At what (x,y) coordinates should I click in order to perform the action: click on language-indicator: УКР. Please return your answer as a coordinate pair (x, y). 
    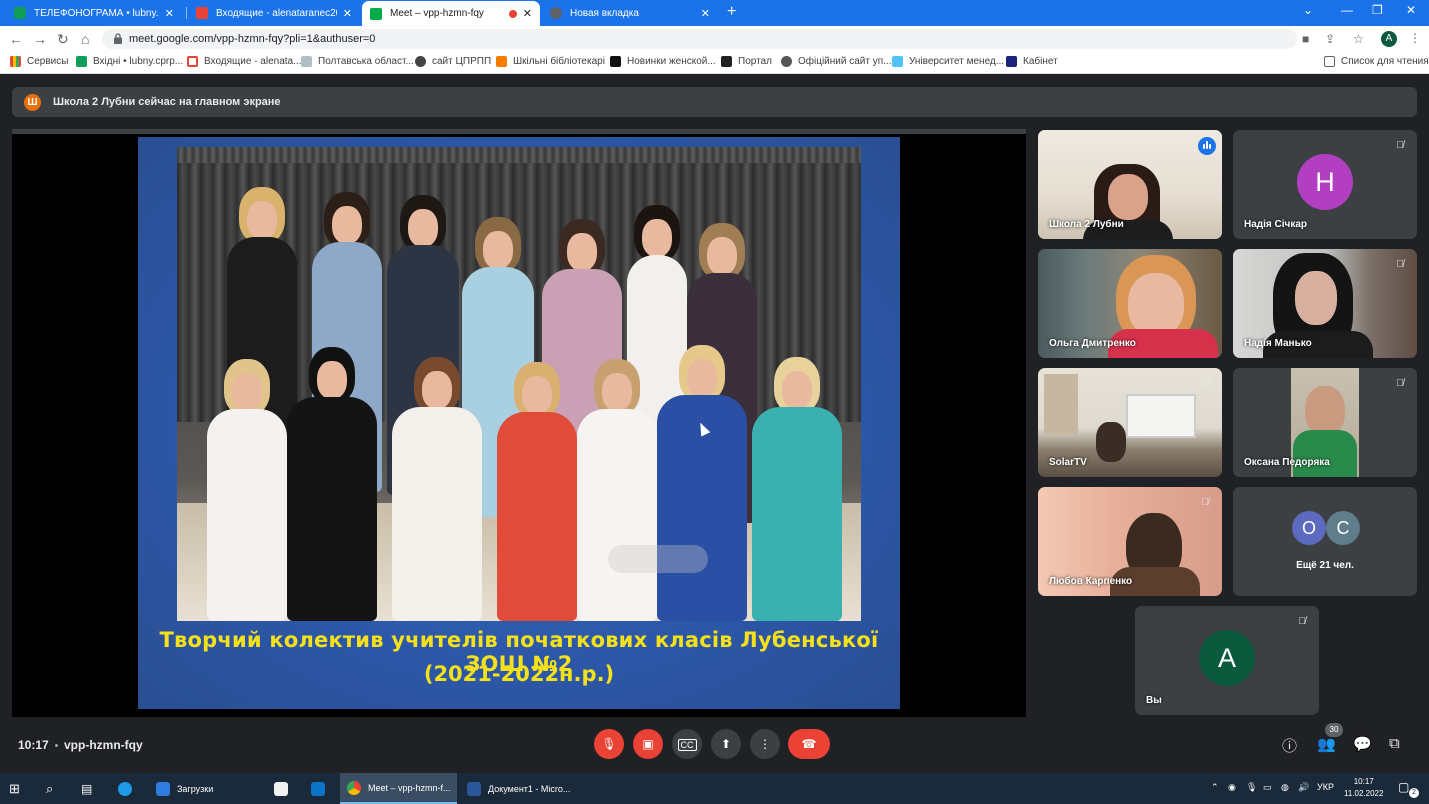
    Looking at the image, I should click on (1325, 787).